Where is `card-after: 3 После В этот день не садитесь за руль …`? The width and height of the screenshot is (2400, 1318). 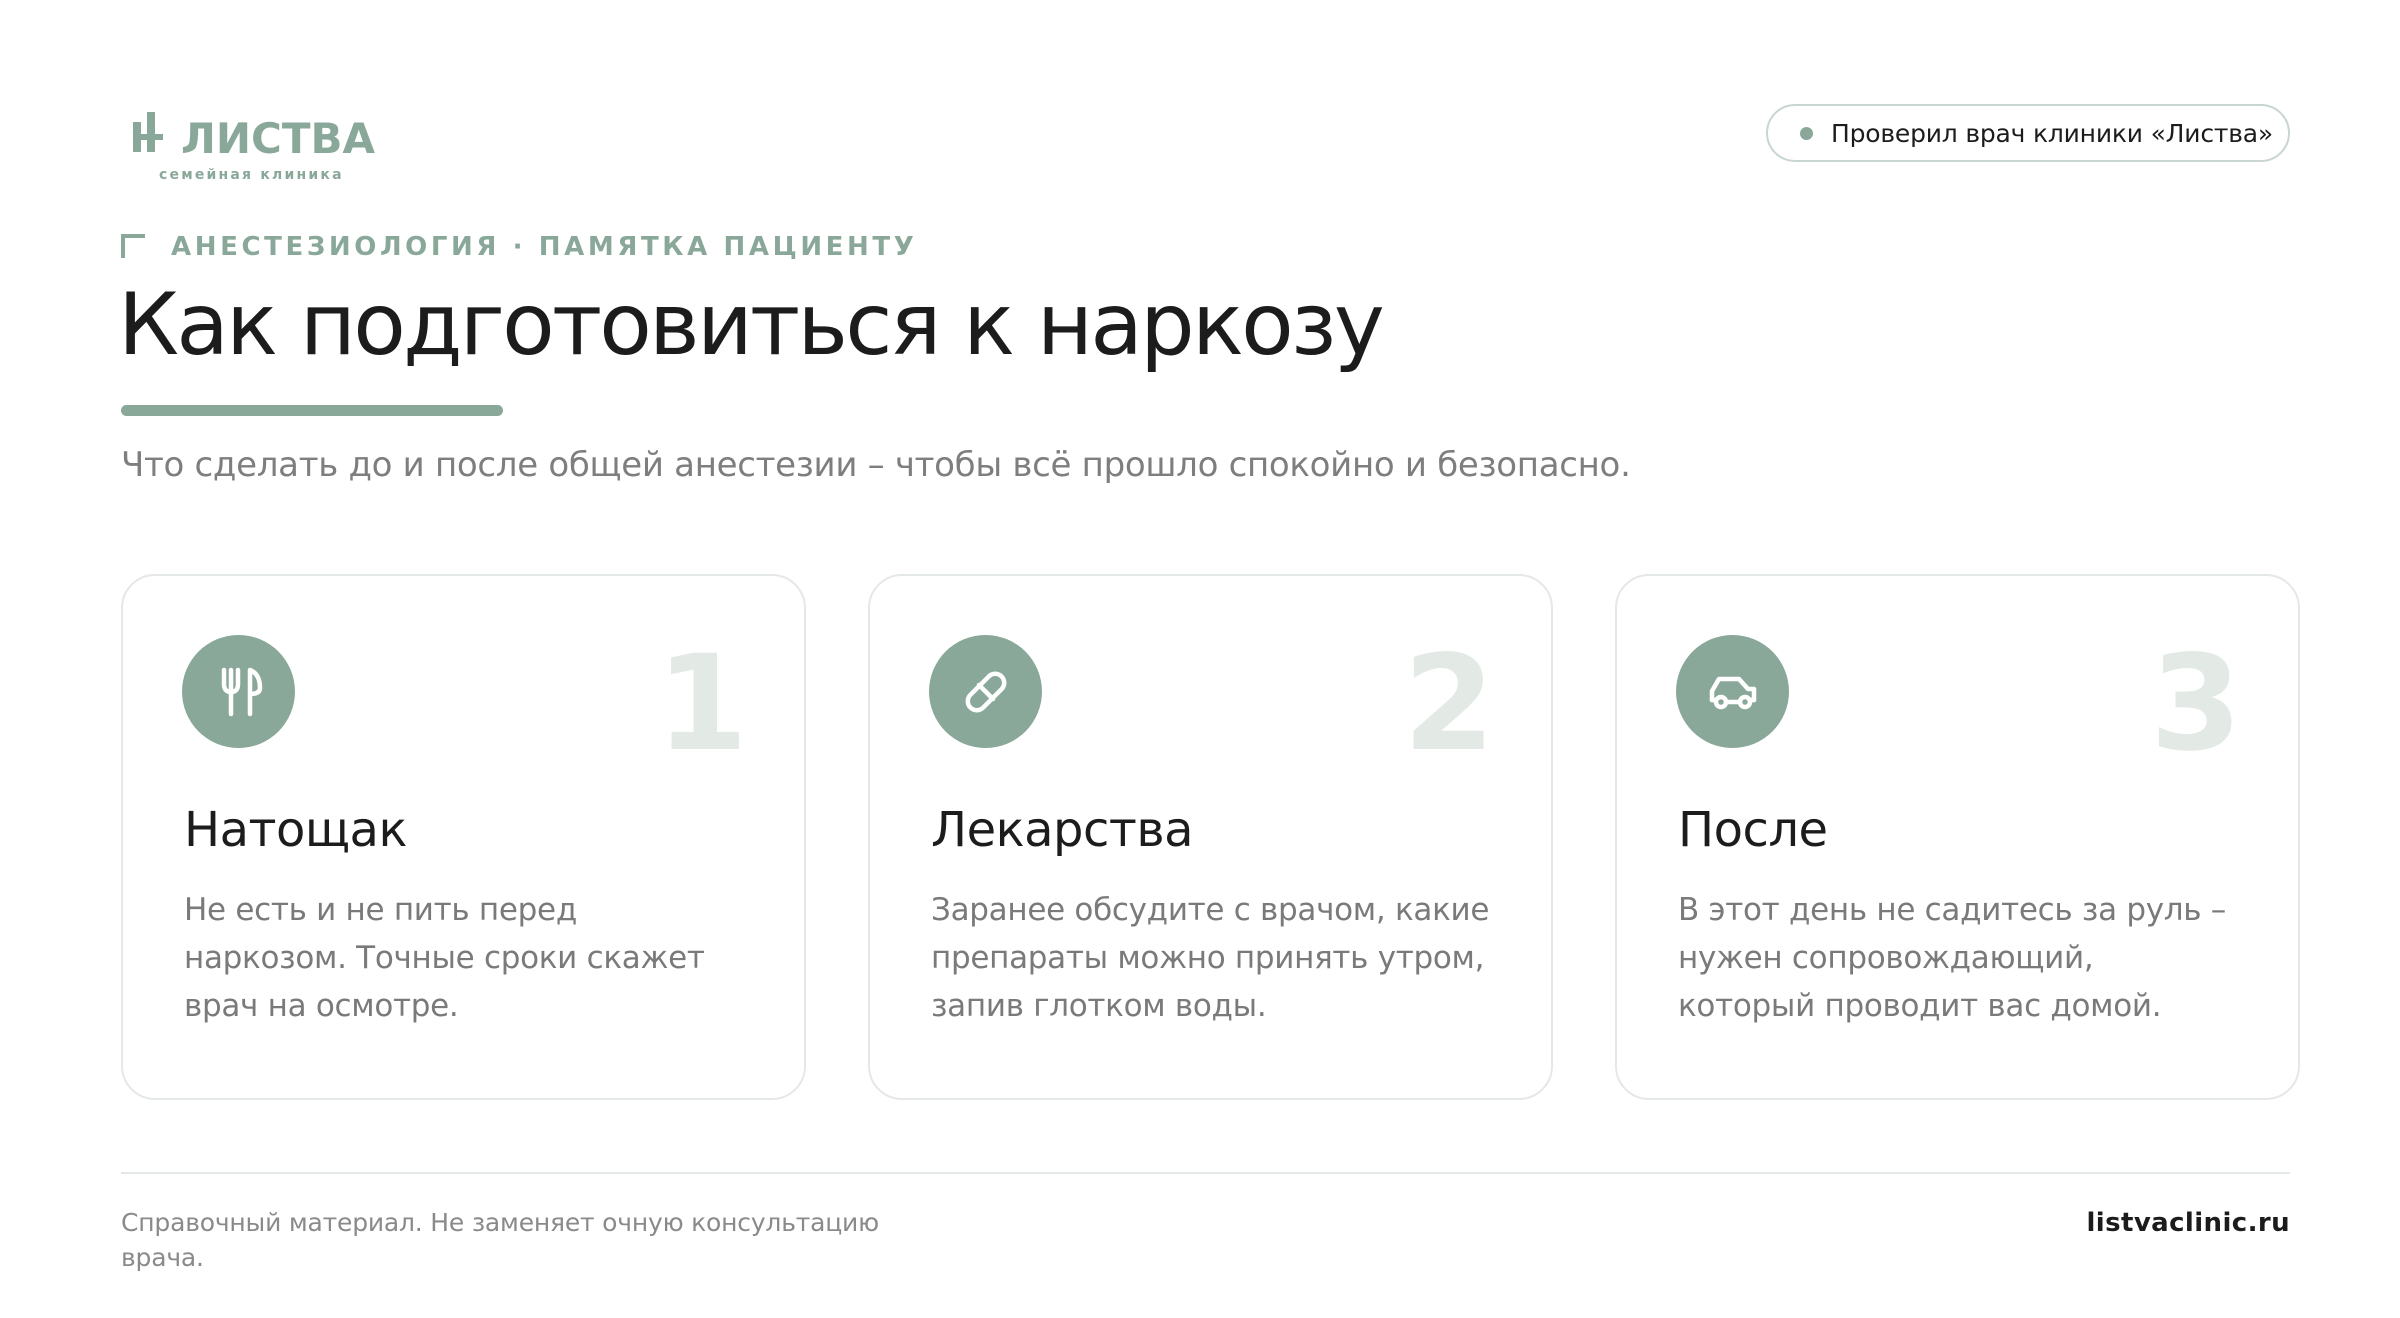 card-after: 3 После В этот день не садитесь за руль … is located at coordinates (1957, 837).